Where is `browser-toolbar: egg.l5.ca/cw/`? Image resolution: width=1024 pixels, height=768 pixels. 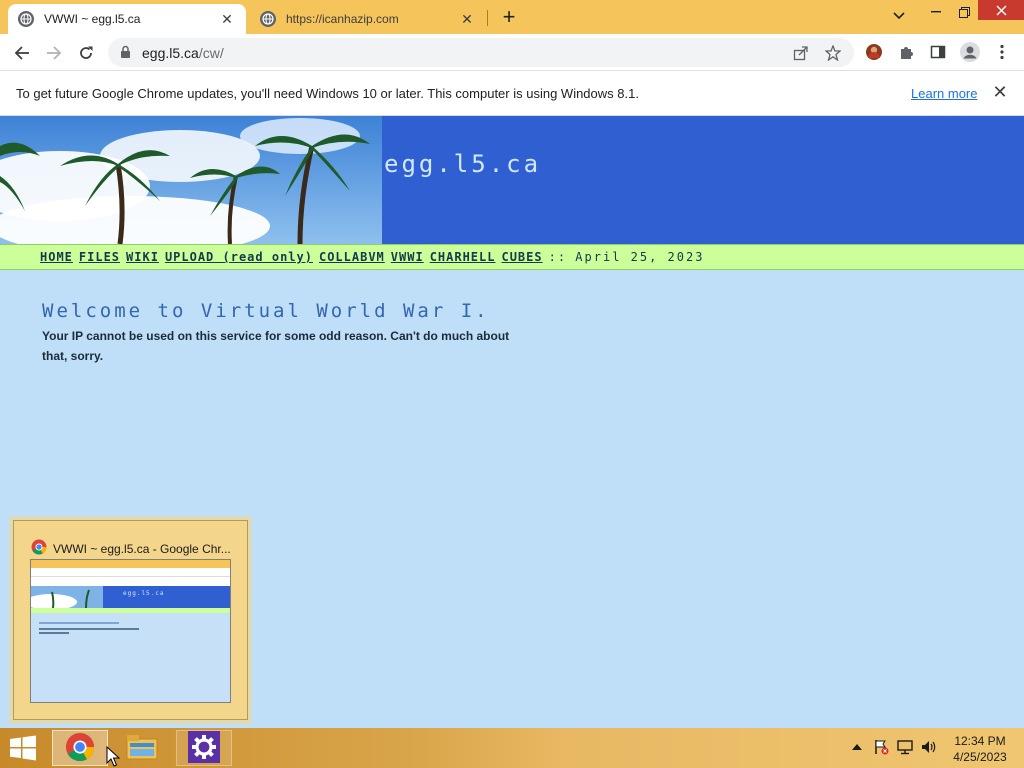
browser-toolbar: egg.l5.ca/cw/ is located at coordinates (512, 52).